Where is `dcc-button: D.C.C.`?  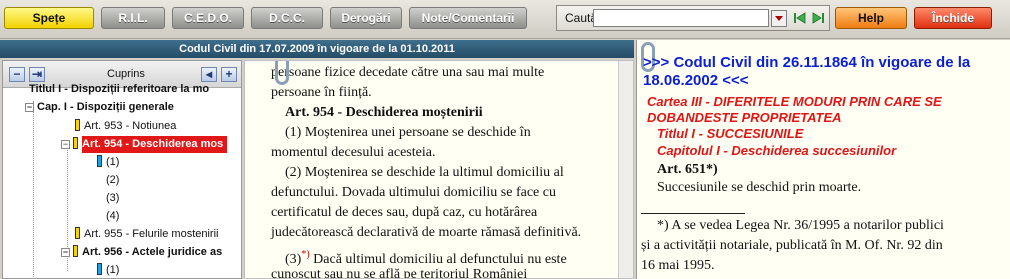 dcc-button: D.C.C. is located at coordinates (287, 18).